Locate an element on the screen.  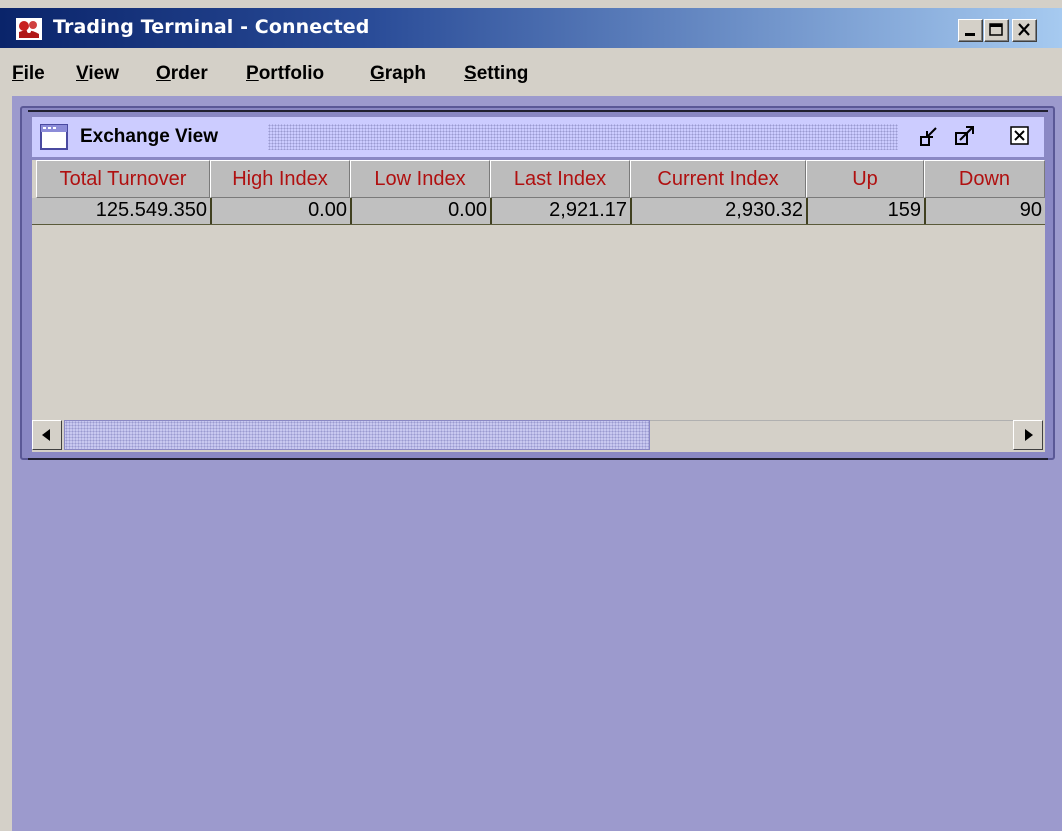
scroll-left-button is located at coordinates (47, 435).